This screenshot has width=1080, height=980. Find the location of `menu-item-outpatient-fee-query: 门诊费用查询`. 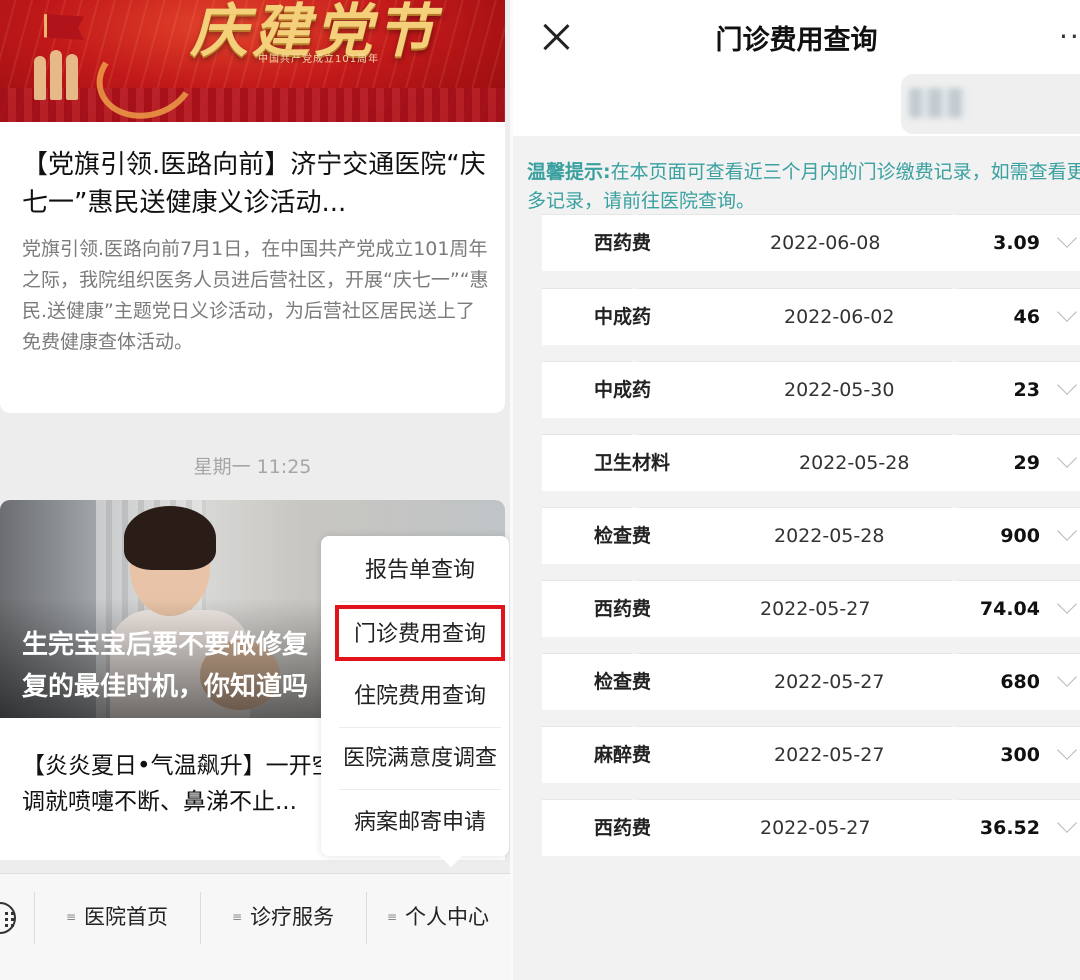

menu-item-outpatient-fee-query: 门诊费用查询 is located at coordinates (420, 633).